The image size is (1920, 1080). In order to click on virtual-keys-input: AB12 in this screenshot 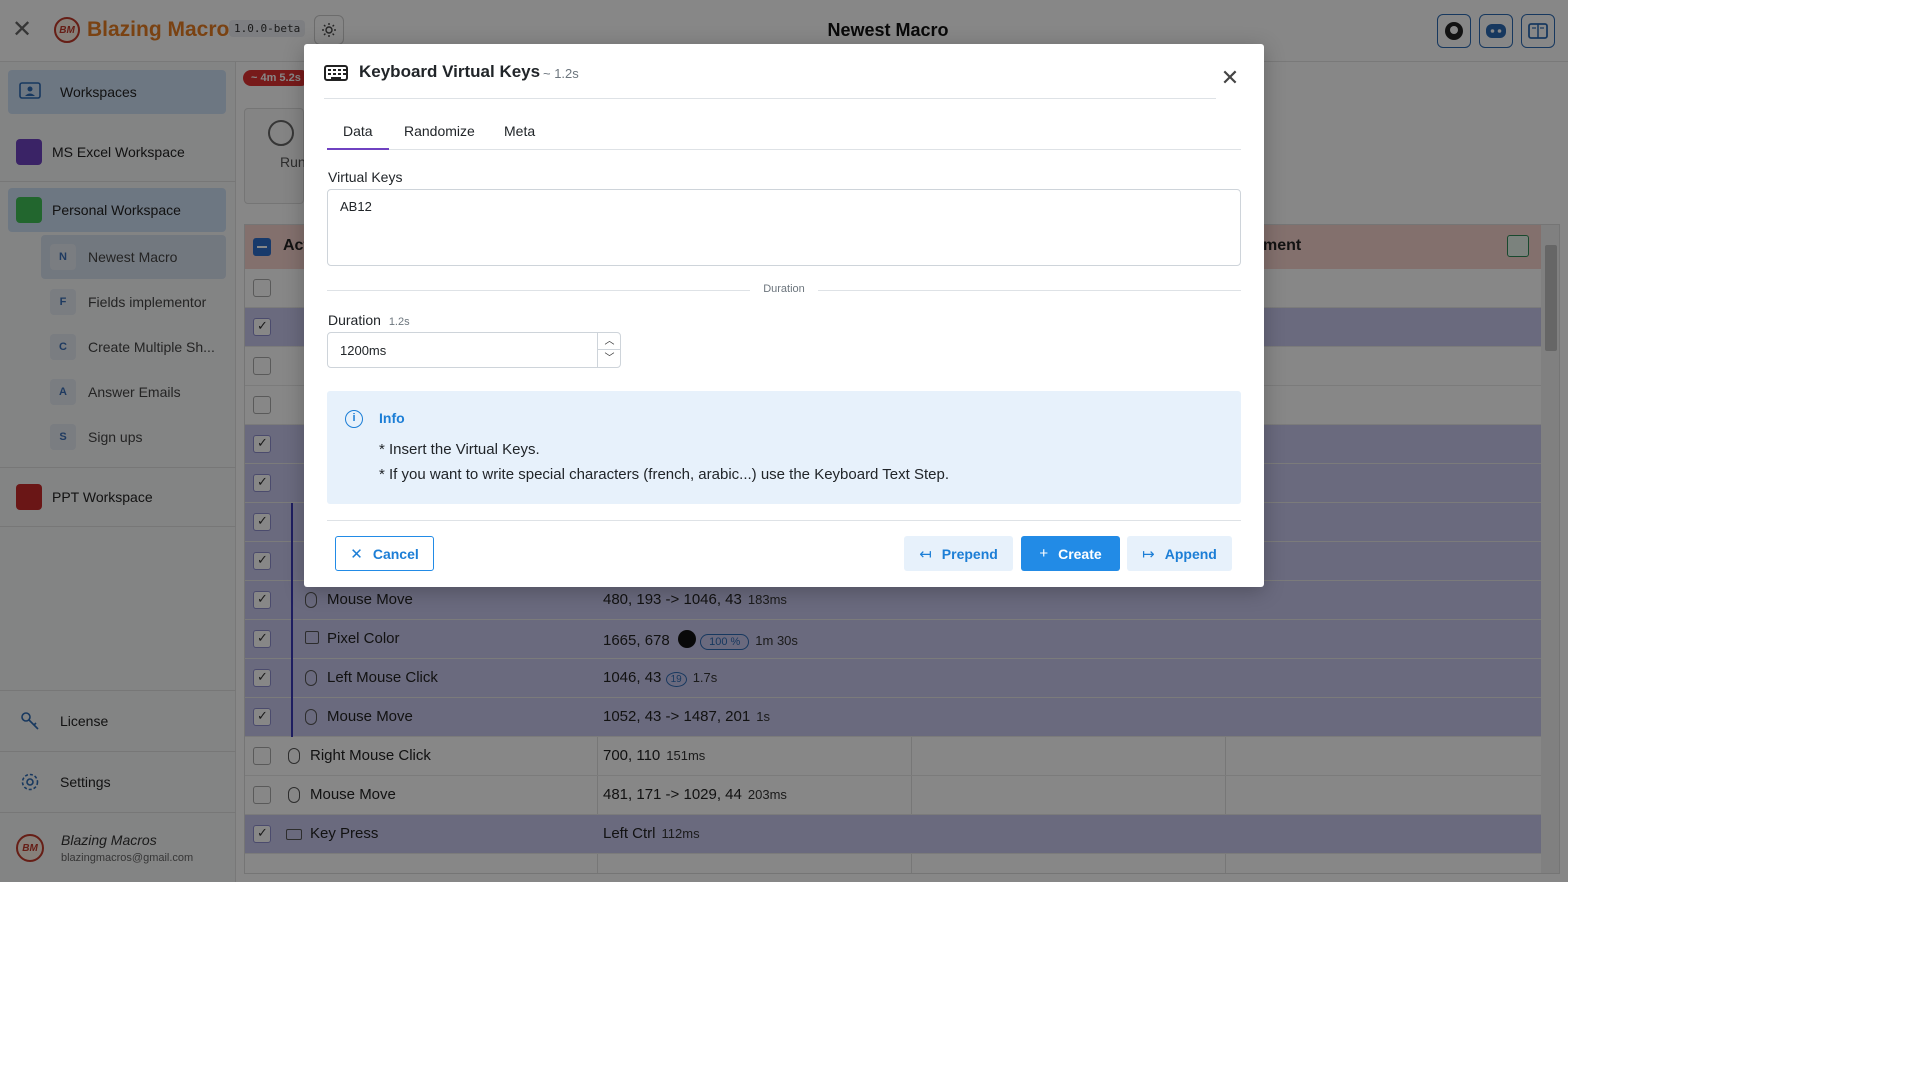, I will do `click(784, 227)`.